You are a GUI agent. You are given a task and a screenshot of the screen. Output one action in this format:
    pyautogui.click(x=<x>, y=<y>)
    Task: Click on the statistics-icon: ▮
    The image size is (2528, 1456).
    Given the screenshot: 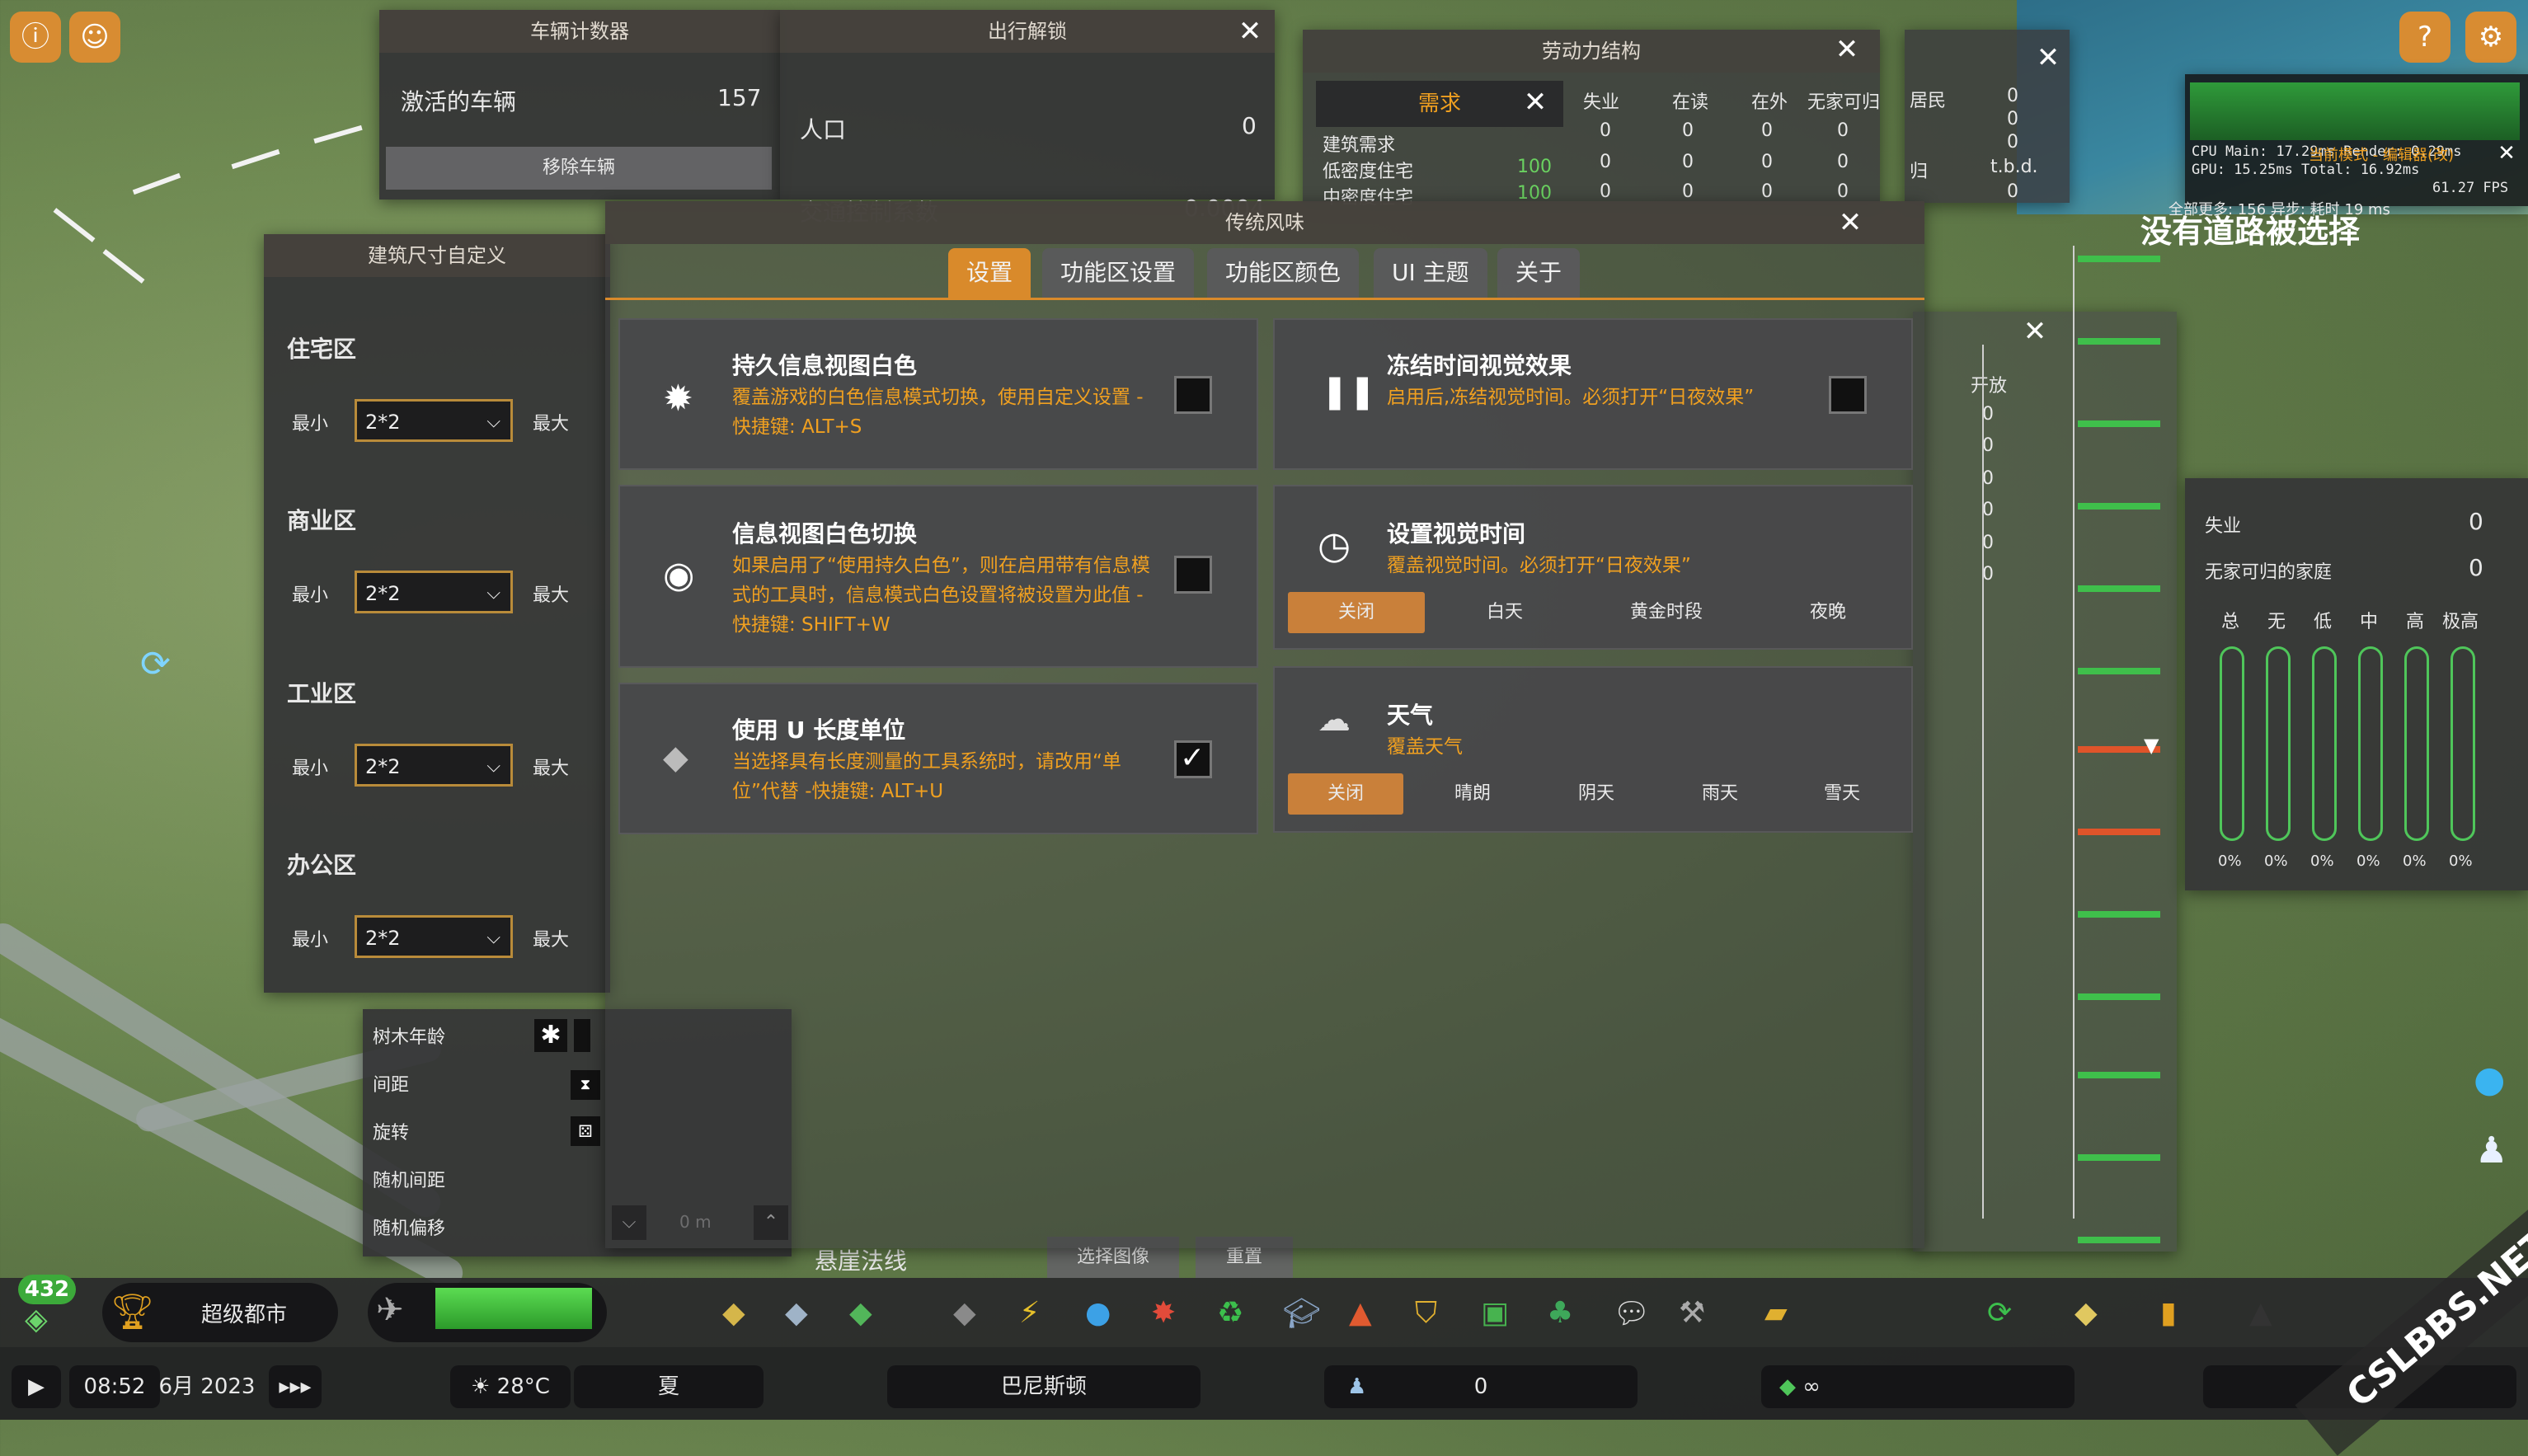 What is the action you would take?
    pyautogui.click(x=2168, y=1313)
    